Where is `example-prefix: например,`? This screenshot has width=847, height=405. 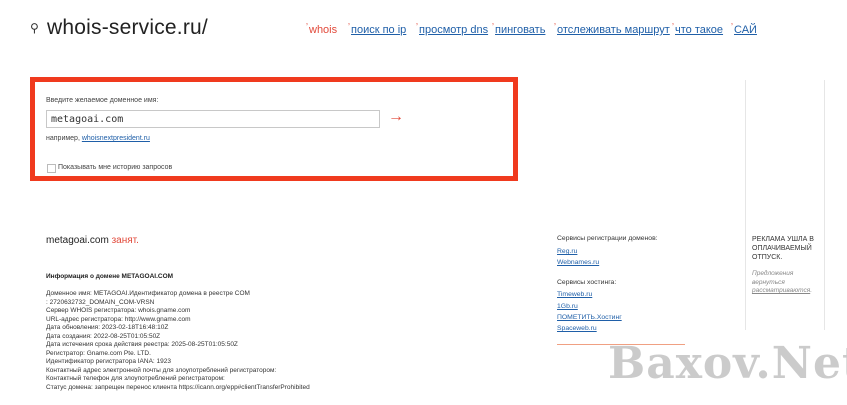 example-prefix: например, is located at coordinates (64, 138).